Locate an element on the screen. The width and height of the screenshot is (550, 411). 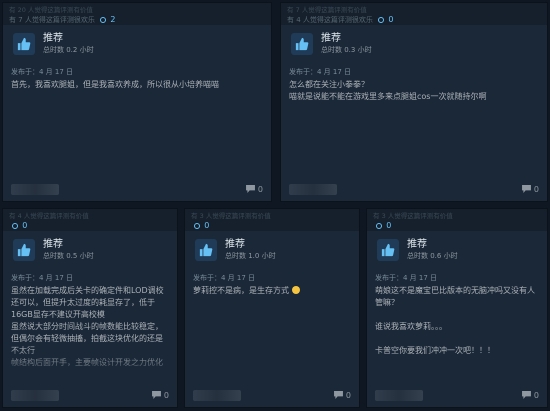
helpful-count: 有 4 人觉得这篇评测有价值 is located at coordinates (49, 216).